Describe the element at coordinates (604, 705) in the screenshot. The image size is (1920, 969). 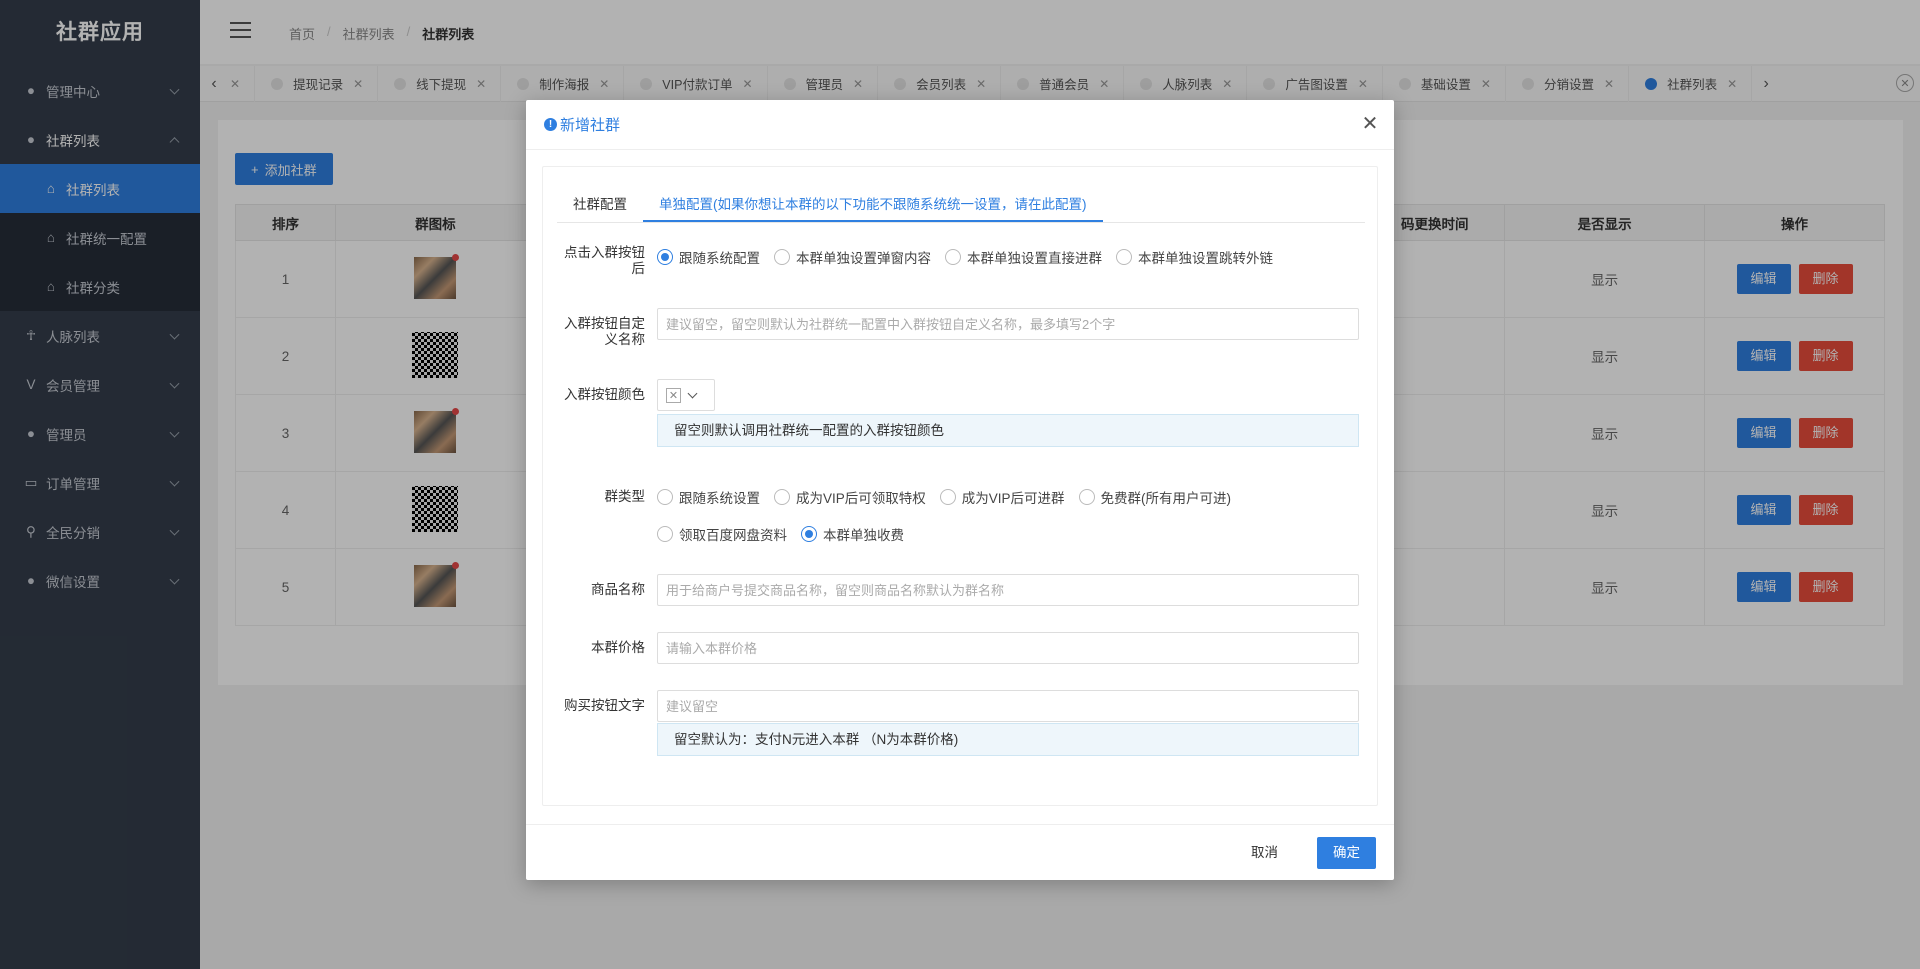
I see `buy-text-label: 购买按钮文字` at that location.